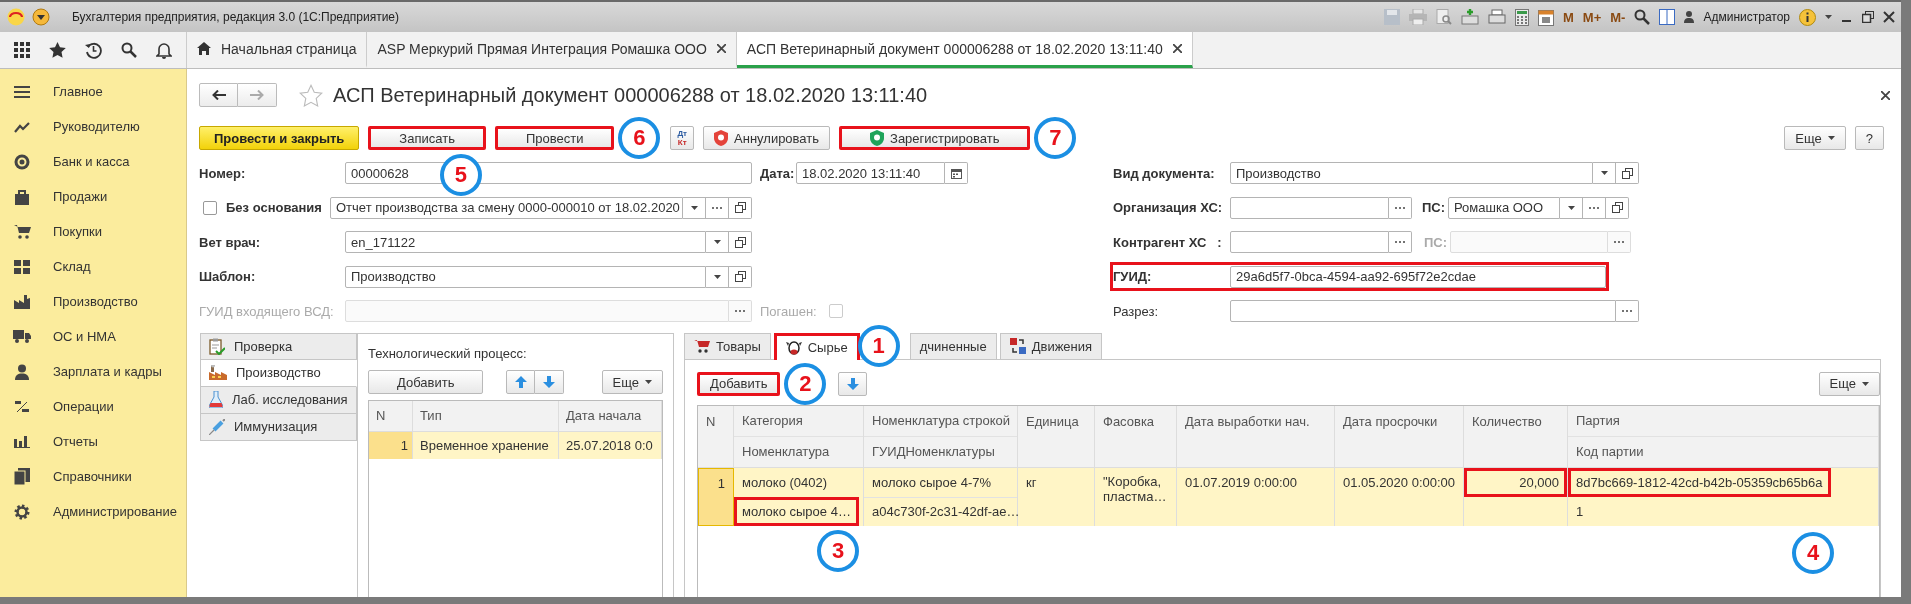 The image size is (1911, 604). What do you see at coordinates (164, 50) in the screenshot?
I see `bell-icon` at bounding box center [164, 50].